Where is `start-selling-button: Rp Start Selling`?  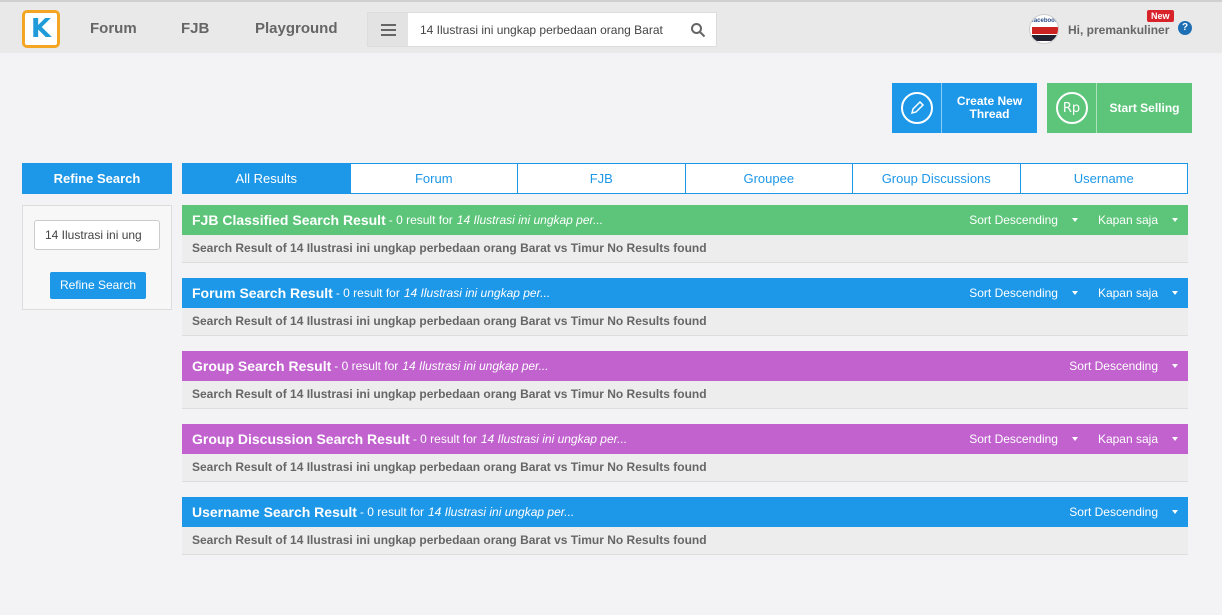 start-selling-button: Rp Start Selling is located at coordinates (1119, 108).